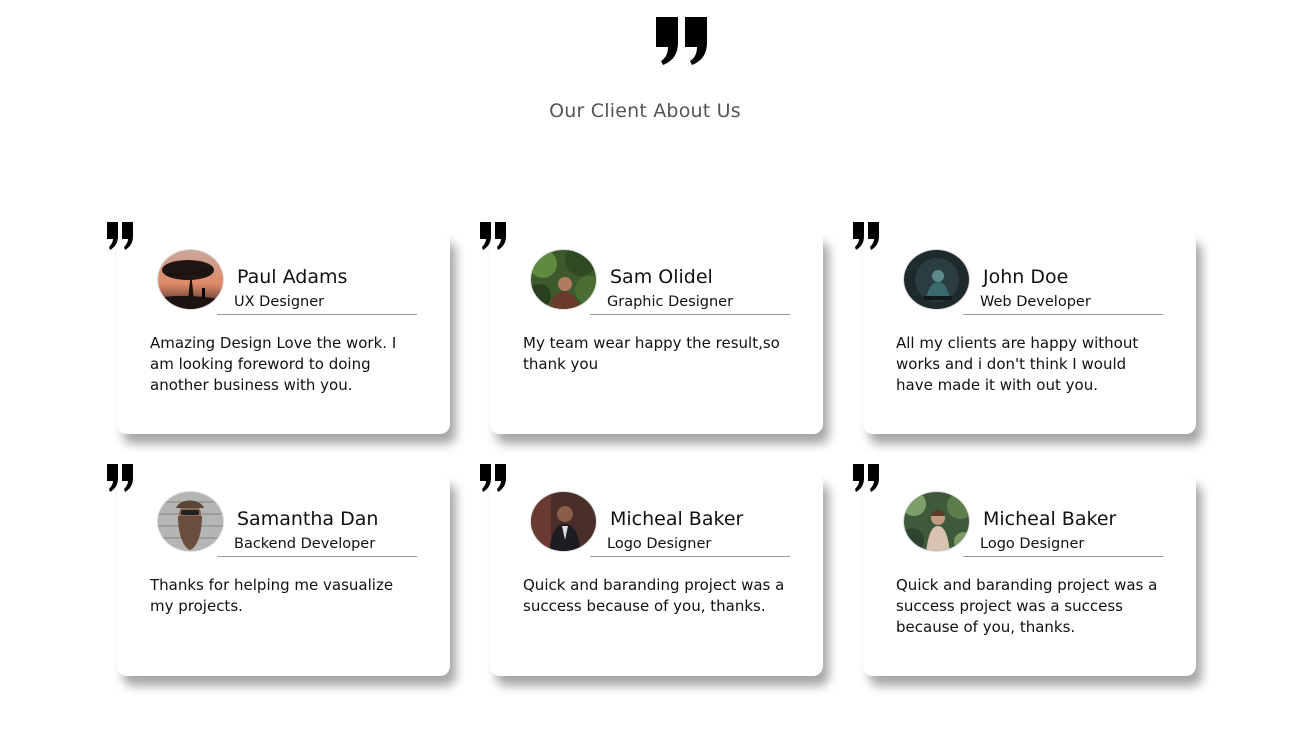 This screenshot has height=736, width=1290. I want to click on client-name: Sam Olidel, so click(661, 277).